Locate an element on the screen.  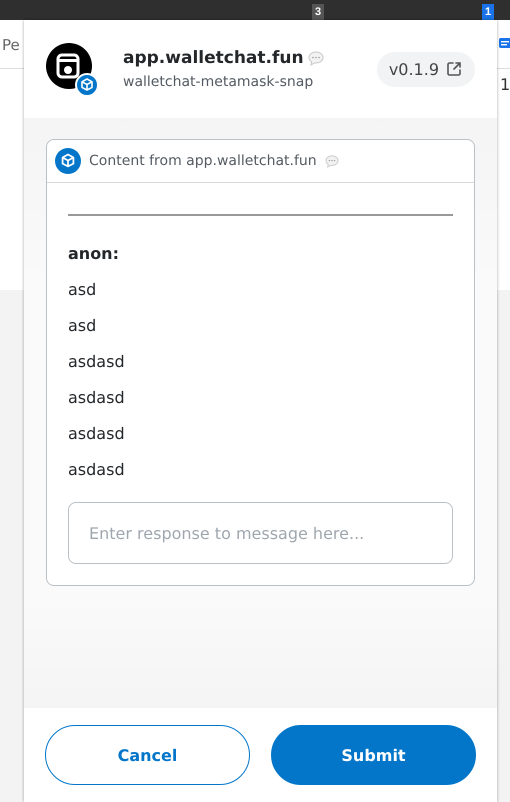
cancel-button: Cancel is located at coordinates (147, 755).